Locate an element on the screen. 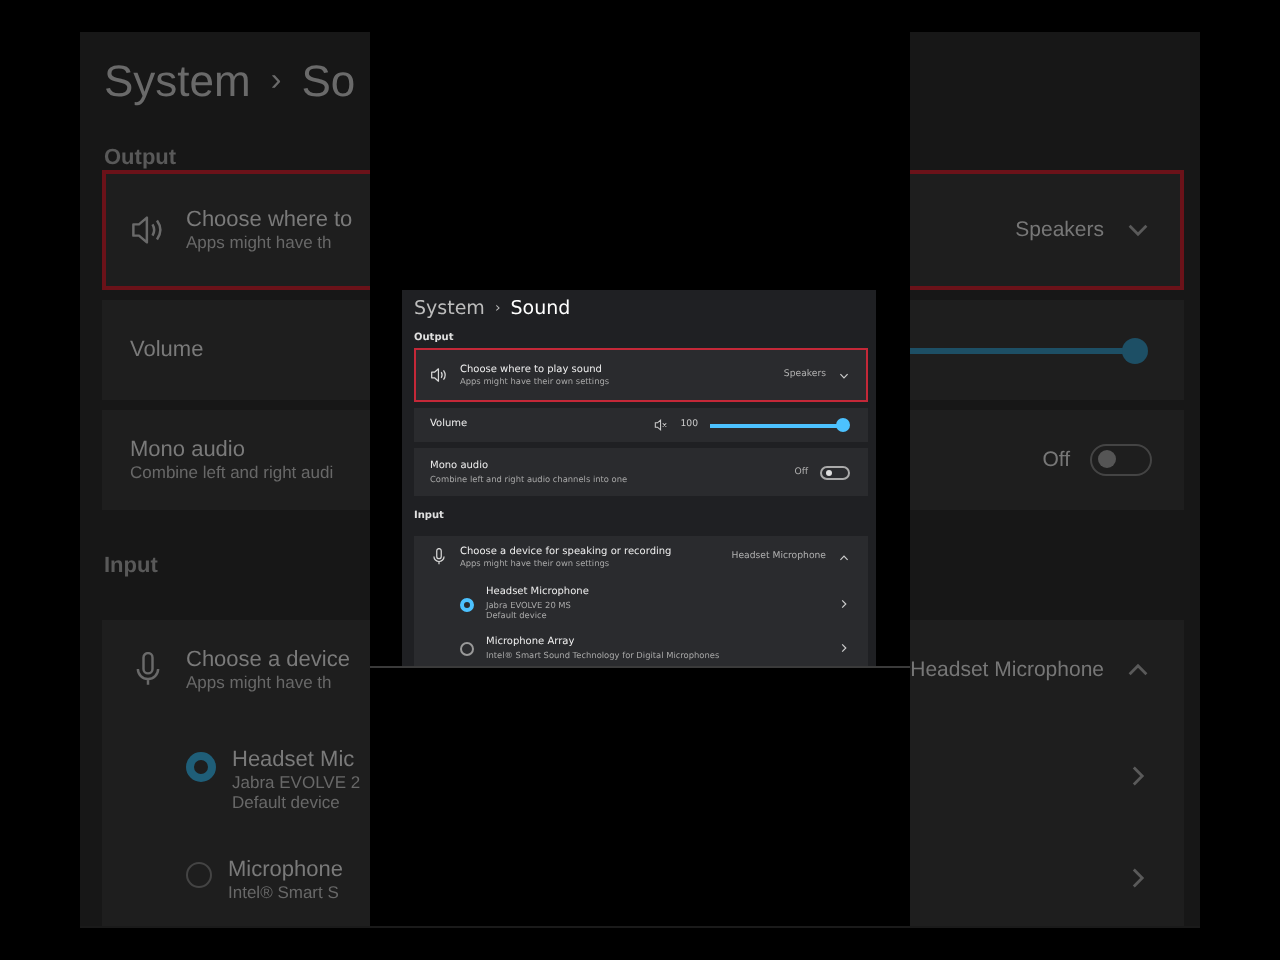 This screenshot has width=1280, height=960. device-detail: Jabra EVOLVE 2 is located at coordinates (296, 782).